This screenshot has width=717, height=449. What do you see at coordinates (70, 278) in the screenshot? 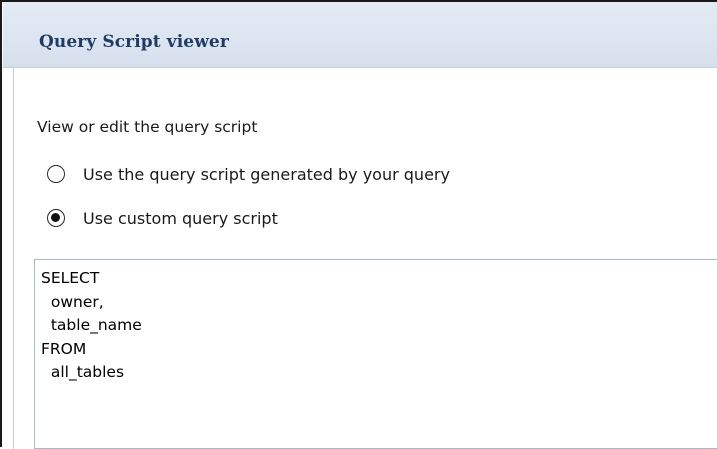
I see `script-line: SELECT` at bounding box center [70, 278].